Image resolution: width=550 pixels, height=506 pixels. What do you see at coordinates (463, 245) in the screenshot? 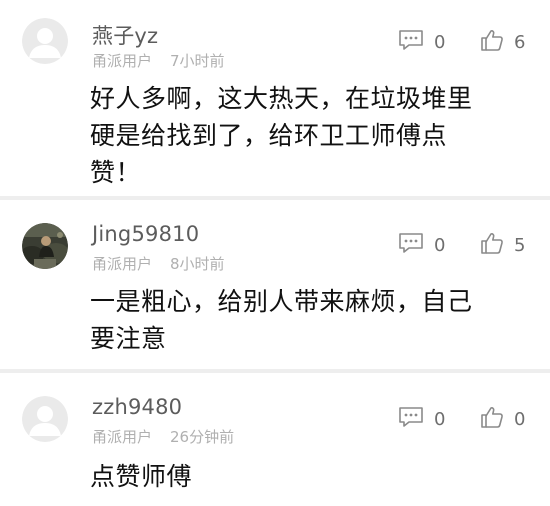
I see `comment-actions: 0 5` at bounding box center [463, 245].